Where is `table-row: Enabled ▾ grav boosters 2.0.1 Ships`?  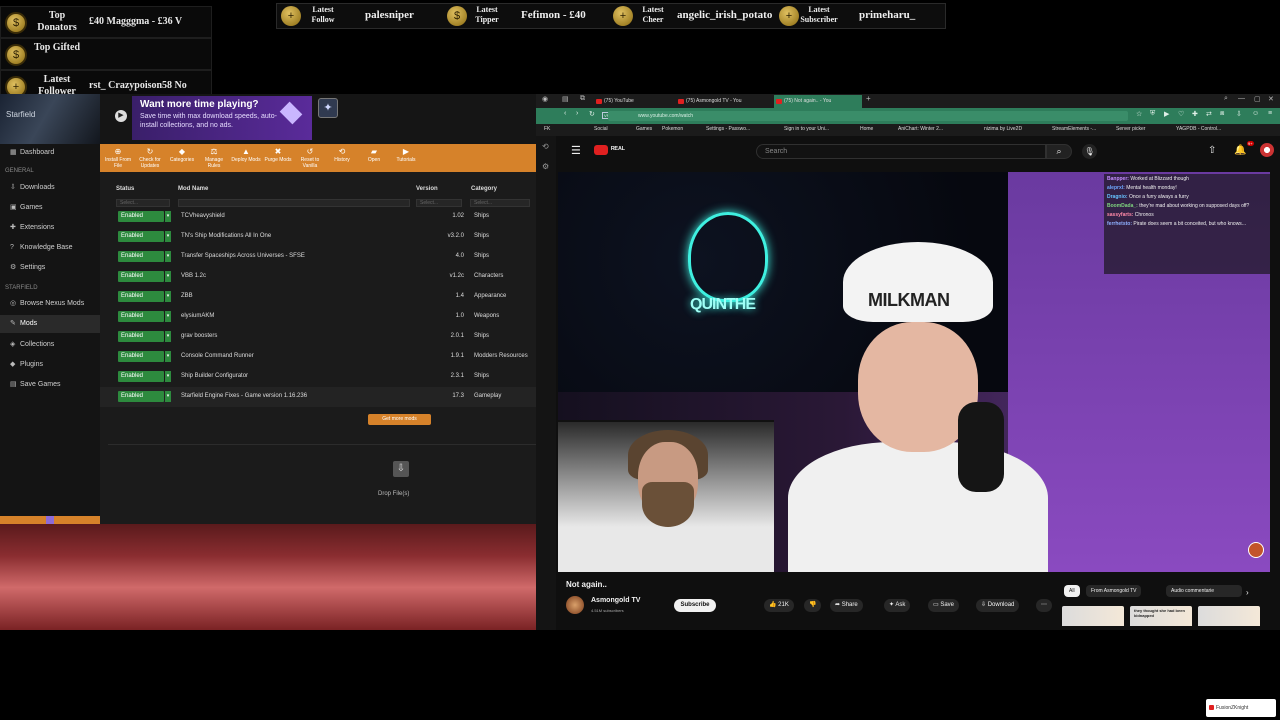 table-row: Enabled ▾ grav boosters 2.0.1 Ships is located at coordinates (318, 337).